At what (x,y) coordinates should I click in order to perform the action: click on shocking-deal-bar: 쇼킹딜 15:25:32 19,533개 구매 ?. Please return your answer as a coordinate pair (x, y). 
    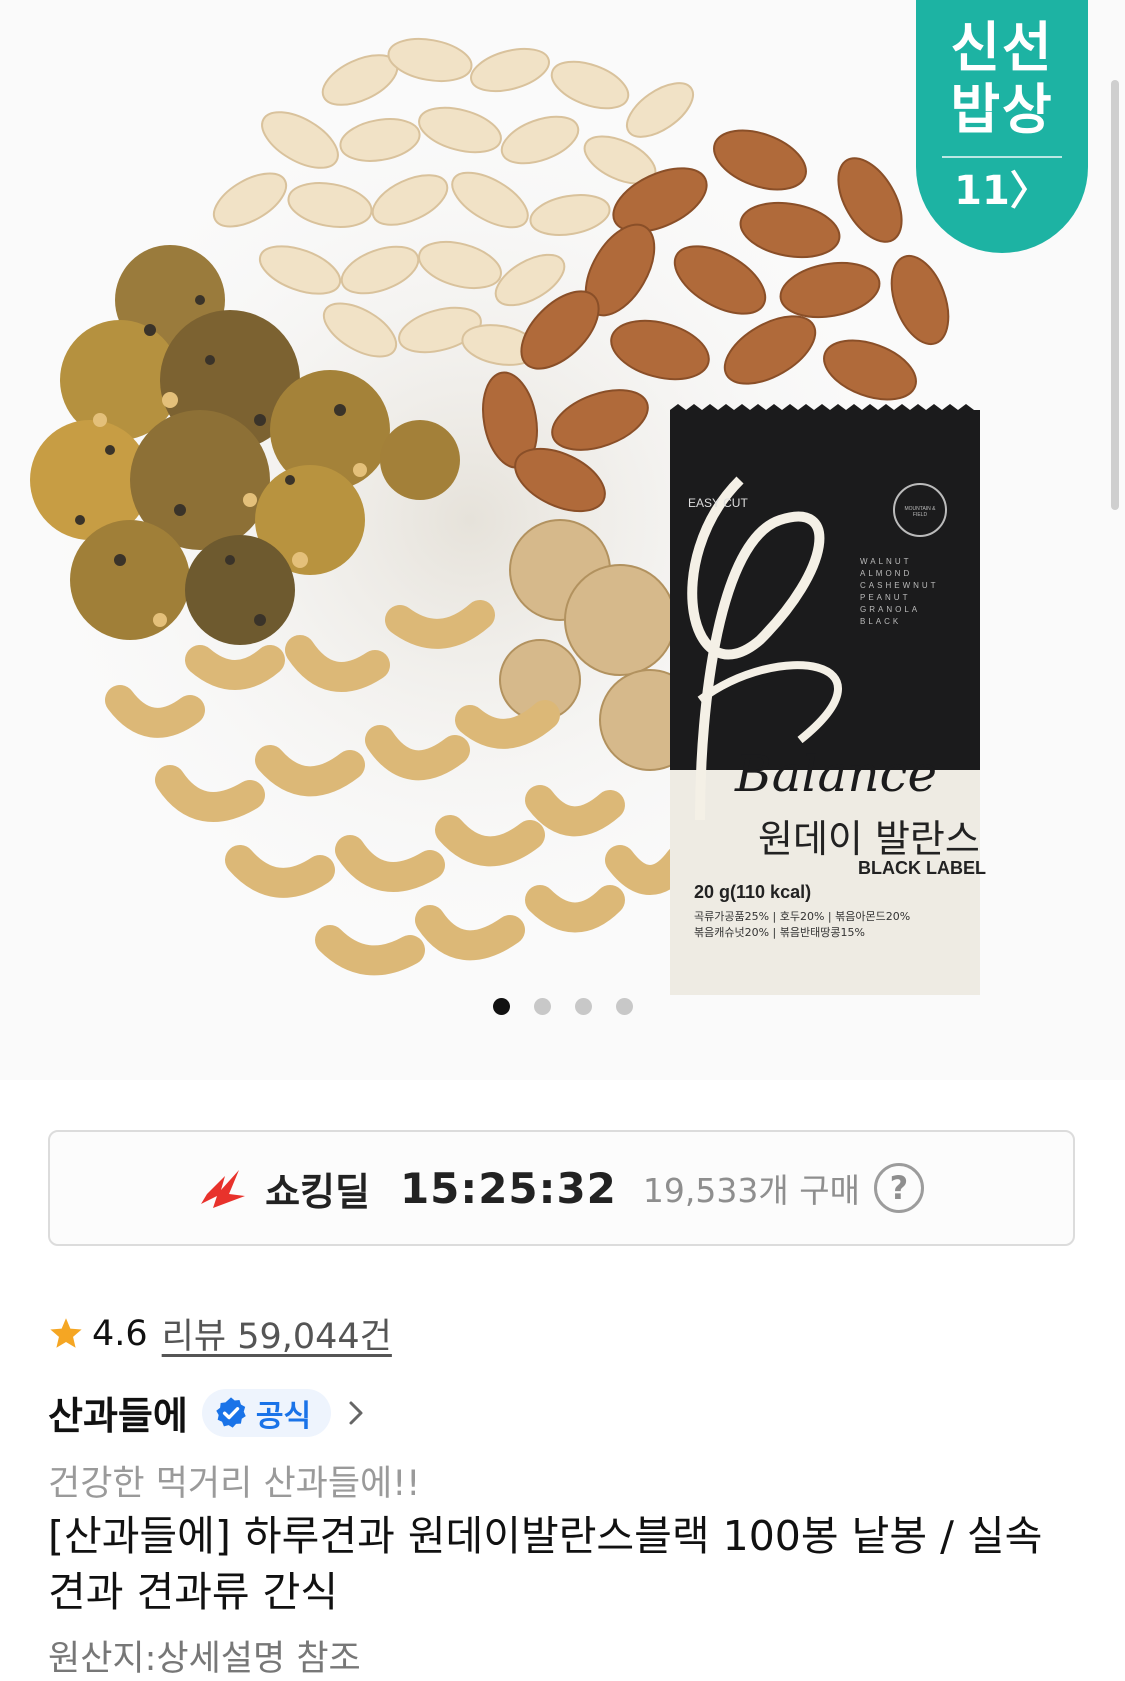
    Looking at the image, I should click on (561, 1188).